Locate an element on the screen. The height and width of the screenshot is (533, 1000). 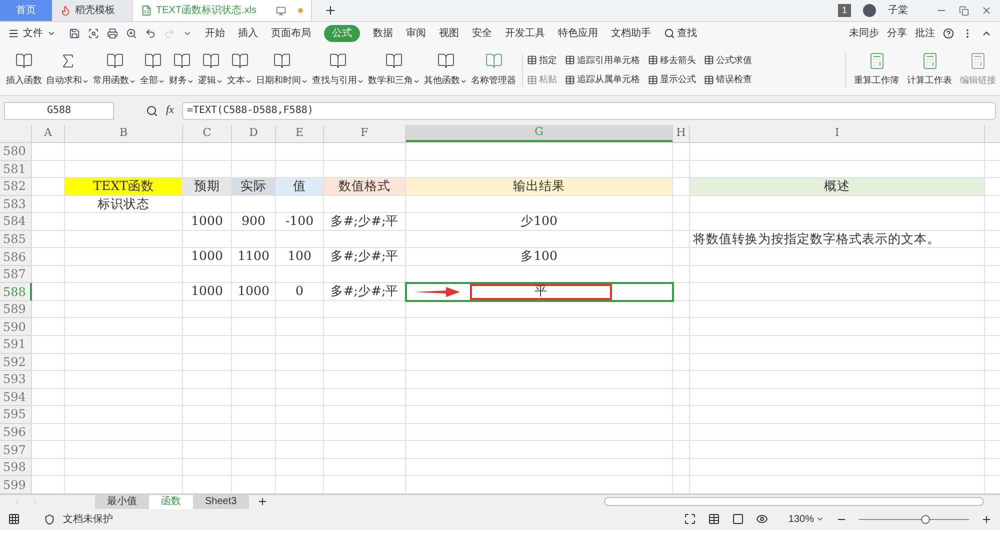
menu-tab: 公式 is located at coordinates (342, 33).